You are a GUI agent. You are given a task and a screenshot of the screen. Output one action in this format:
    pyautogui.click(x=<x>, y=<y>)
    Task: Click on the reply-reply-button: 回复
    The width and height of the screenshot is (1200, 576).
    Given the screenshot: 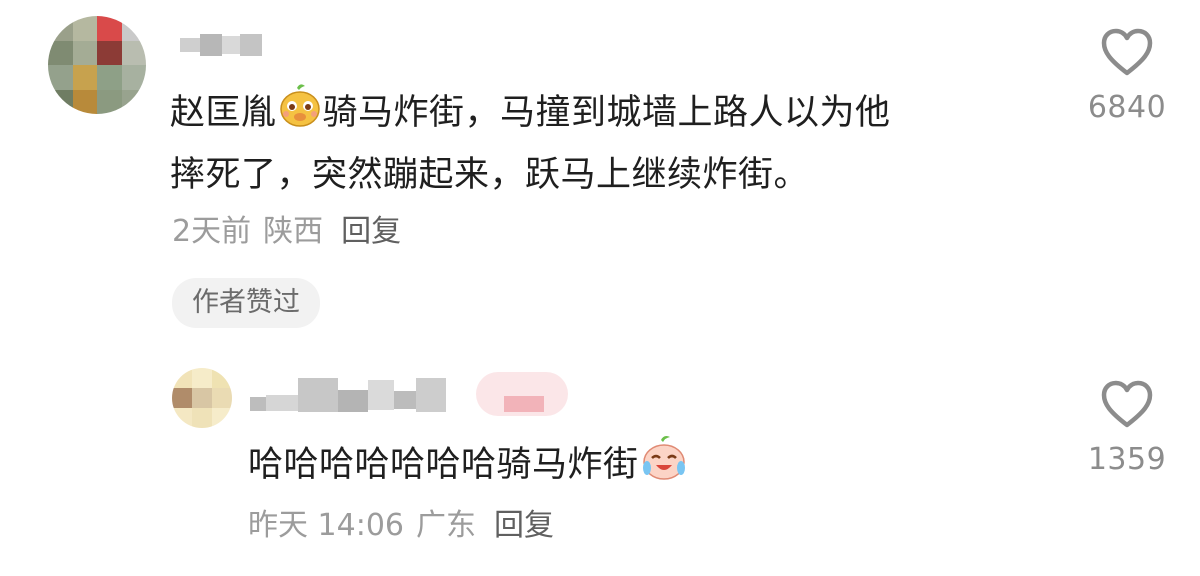 What is the action you would take?
    pyautogui.click(x=524, y=525)
    